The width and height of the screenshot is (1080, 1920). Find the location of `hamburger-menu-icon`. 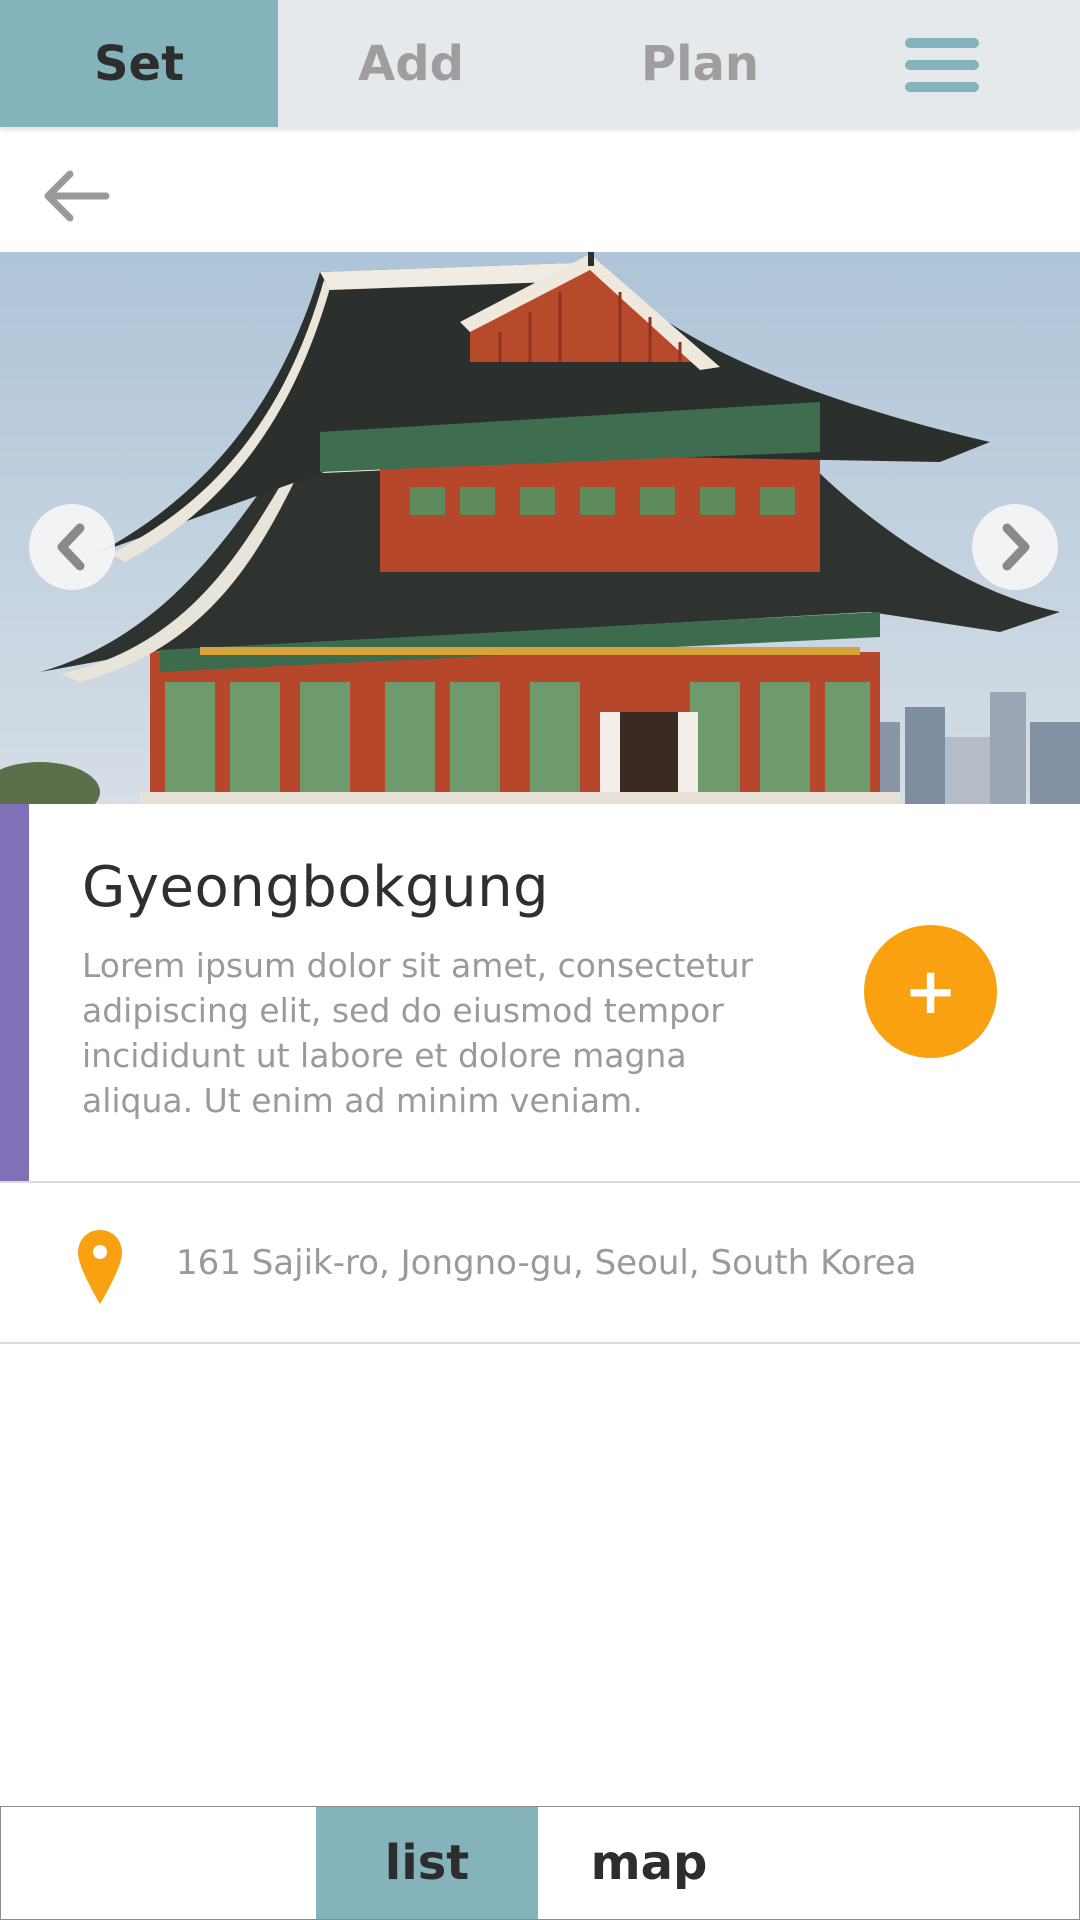

hamburger-menu-icon is located at coordinates (942, 65).